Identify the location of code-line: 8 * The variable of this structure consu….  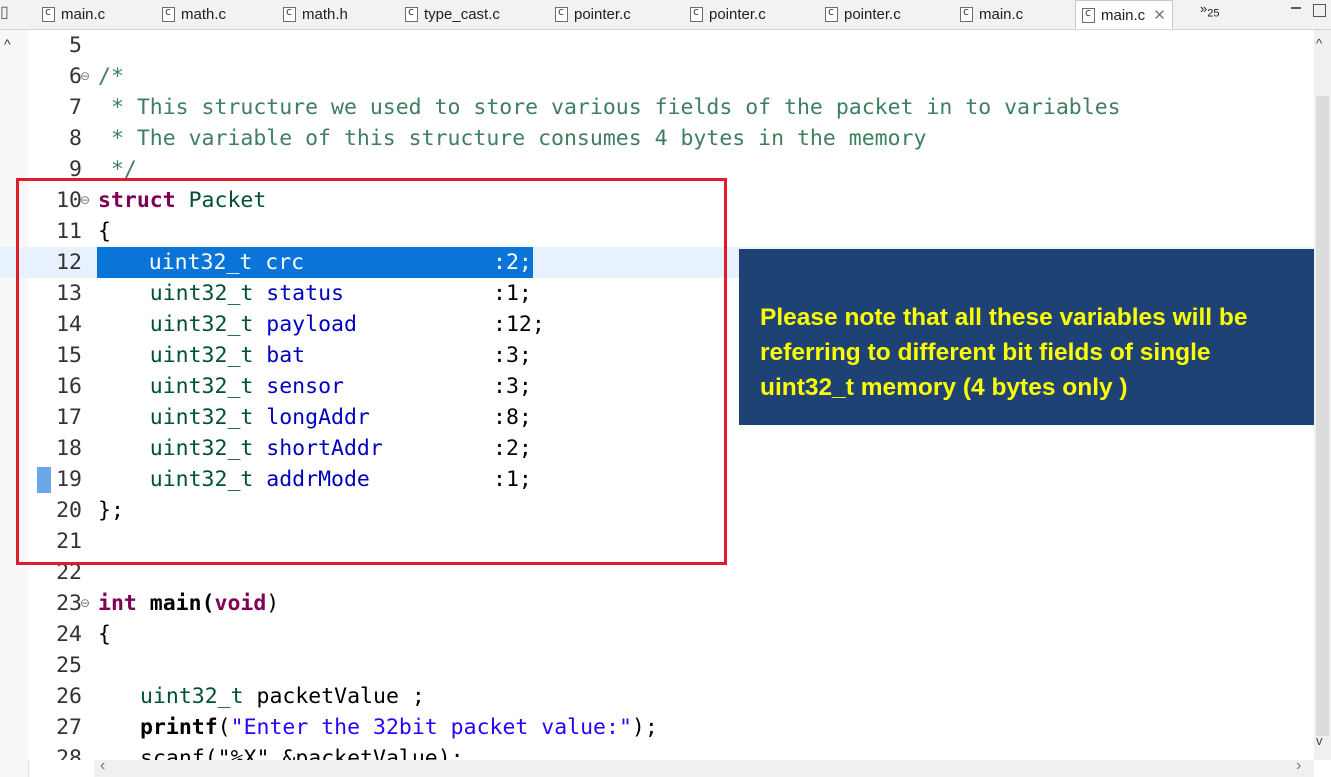
(657, 138).